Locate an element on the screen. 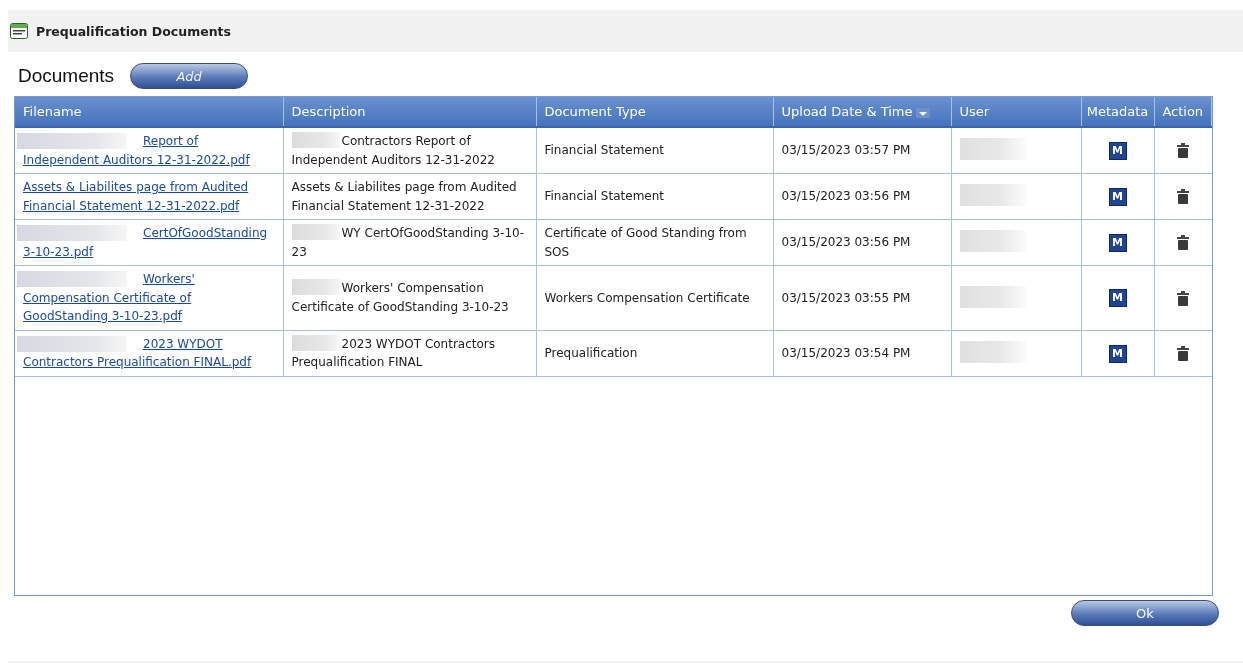 This screenshot has width=1243, height=666. document-type-text: Certificate of Good Standing from SOS is located at coordinates (645, 242).